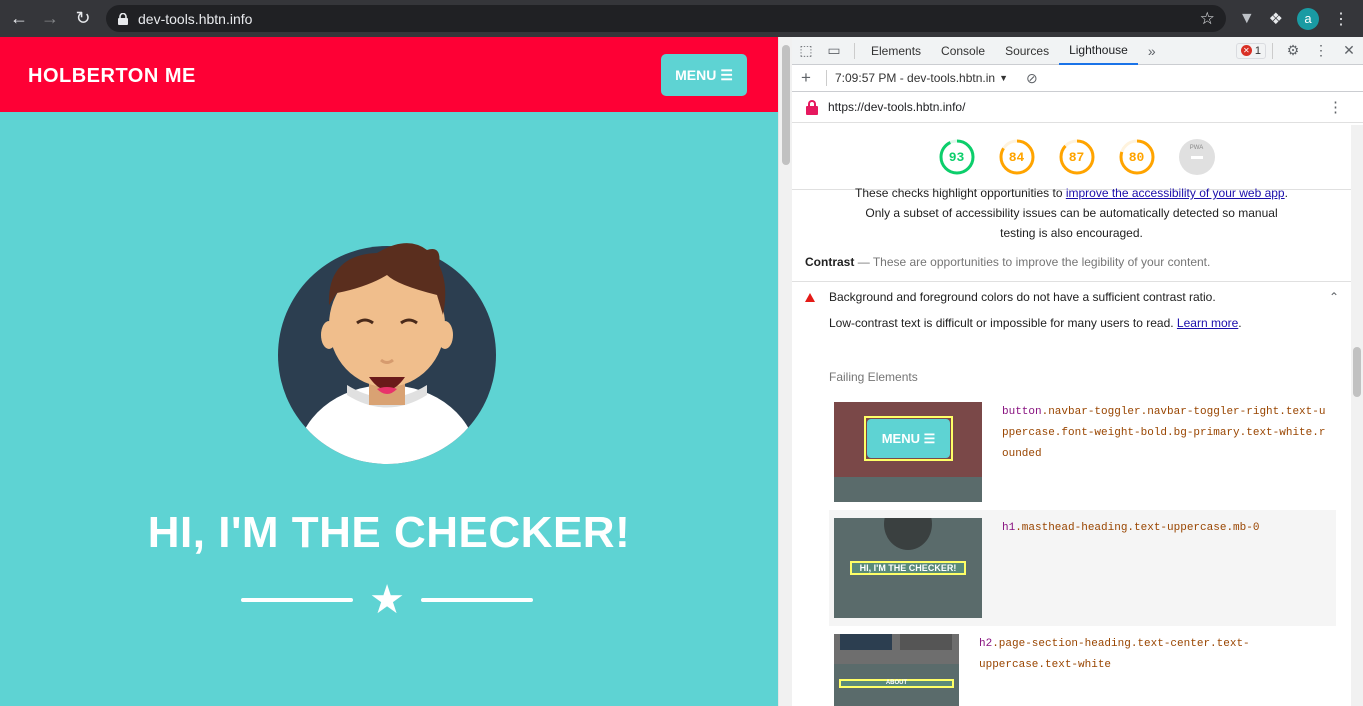  Describe the element at coordinates (1246, 50) in the screenshot. I see `error-icon: ✕` at that location.